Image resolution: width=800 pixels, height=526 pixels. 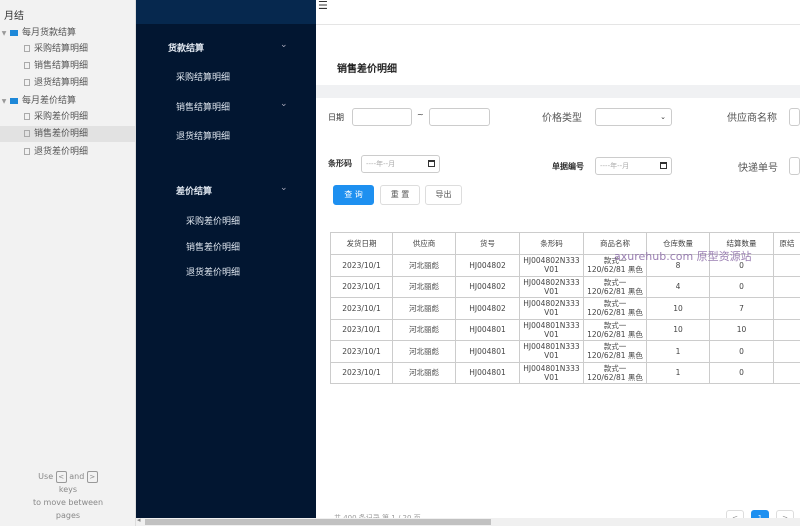 What do you see at coordinates (562, 118) in the screenshot?
I see `price-type-label: 价格类型` at bounding box center [562, 118].